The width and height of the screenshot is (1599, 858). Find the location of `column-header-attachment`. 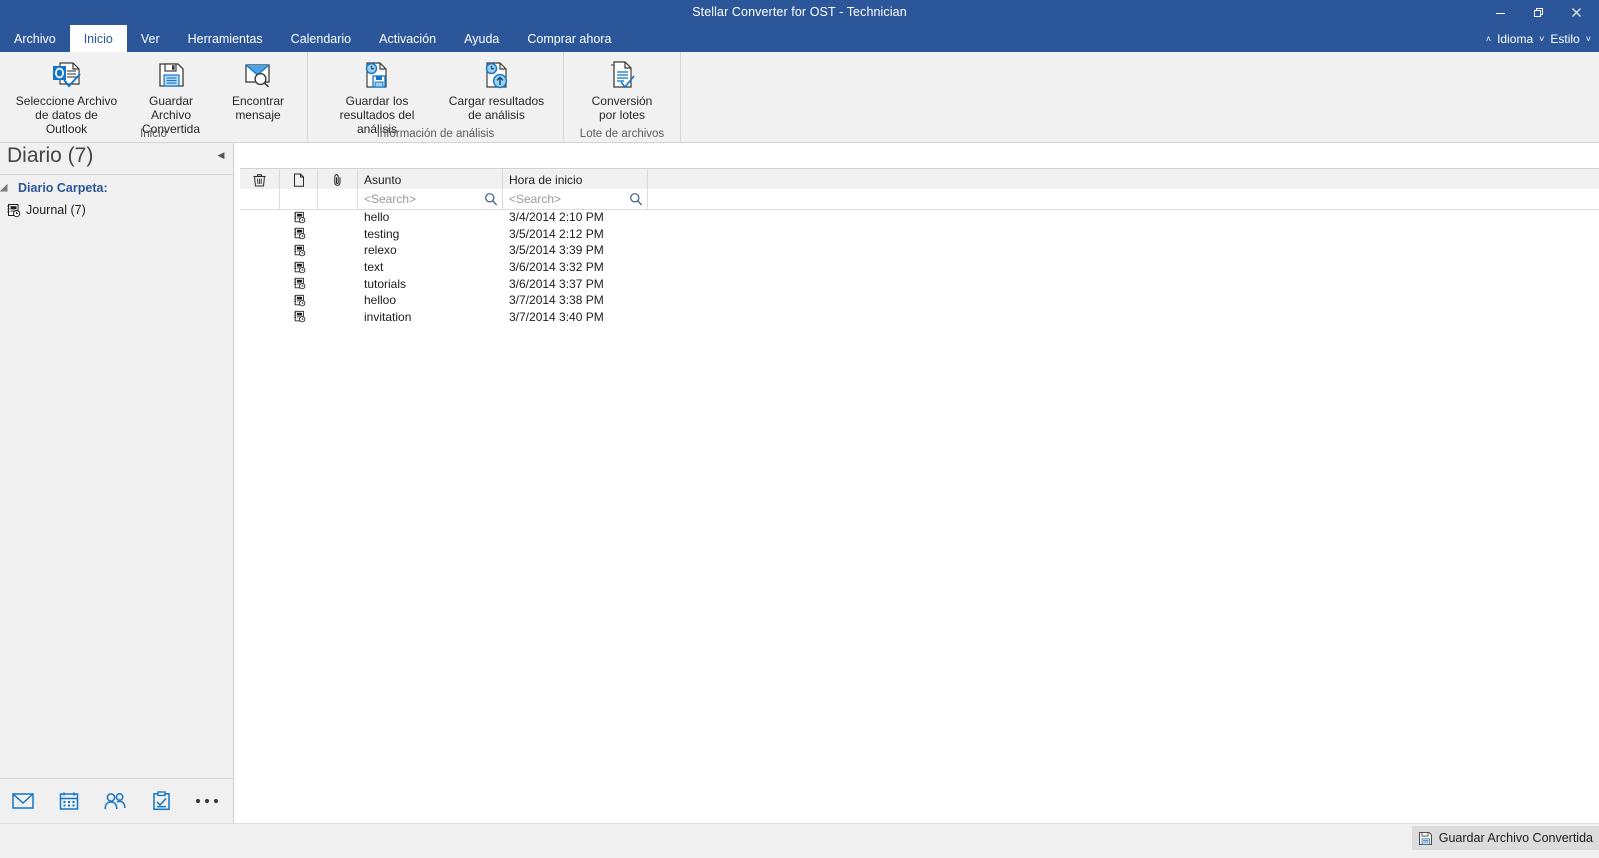

column-header-attachment is located at coordinates (338, 179).